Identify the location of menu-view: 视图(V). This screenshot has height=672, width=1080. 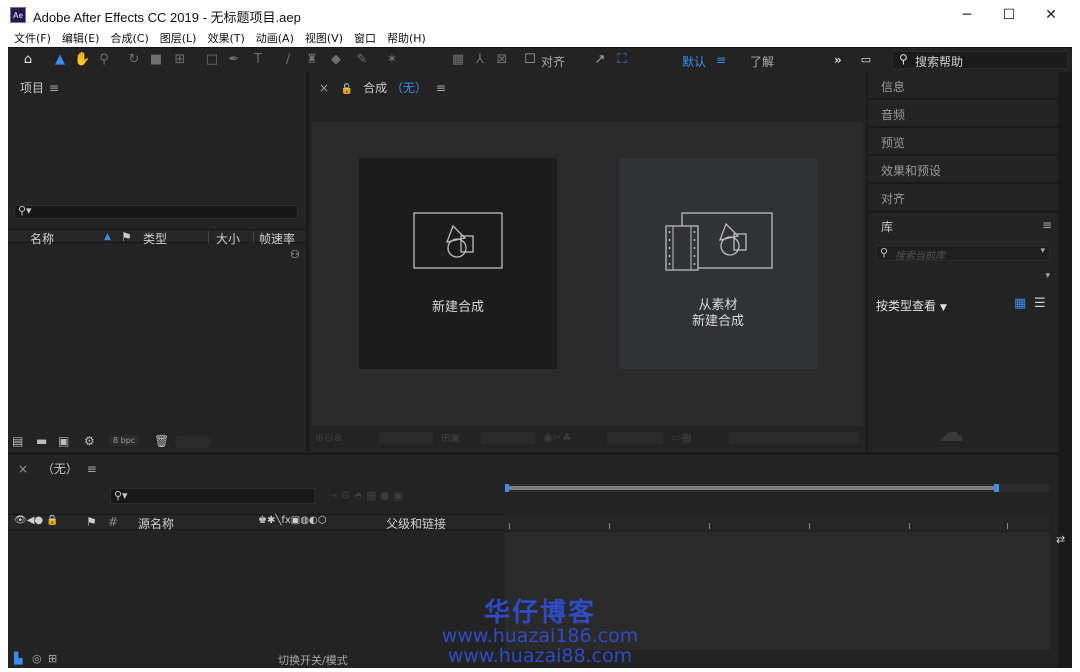
(324, 38).